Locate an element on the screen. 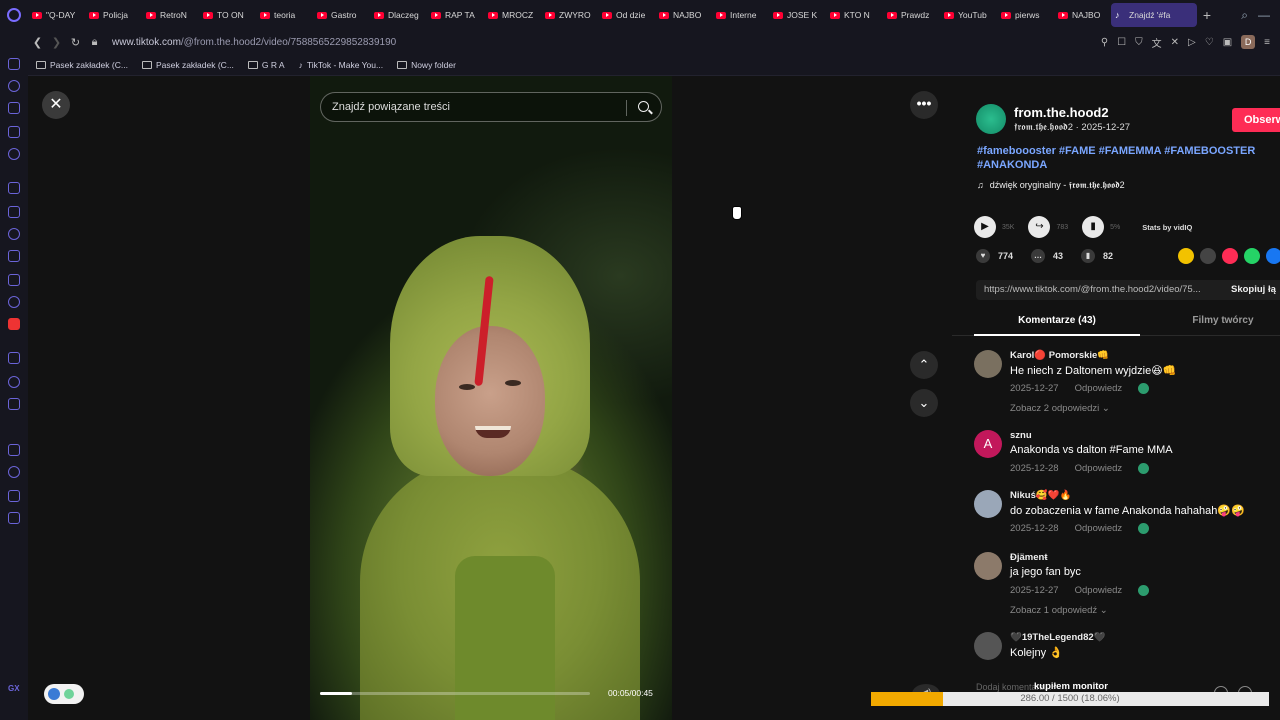 Image resolution: width=1280 pixels, height=720 pixels. bag-icon is located at coordinates (14, 108).